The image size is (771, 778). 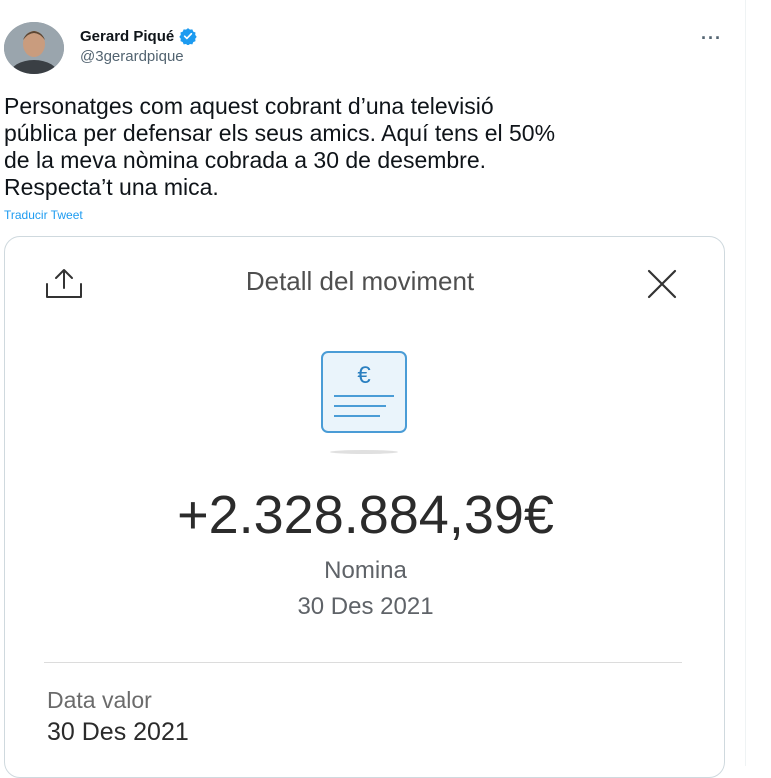 What do you see at coordinates (127, 36) in the screenshot?
I see `author-name: Gerard Piqué` at bounding box center [127, 36].